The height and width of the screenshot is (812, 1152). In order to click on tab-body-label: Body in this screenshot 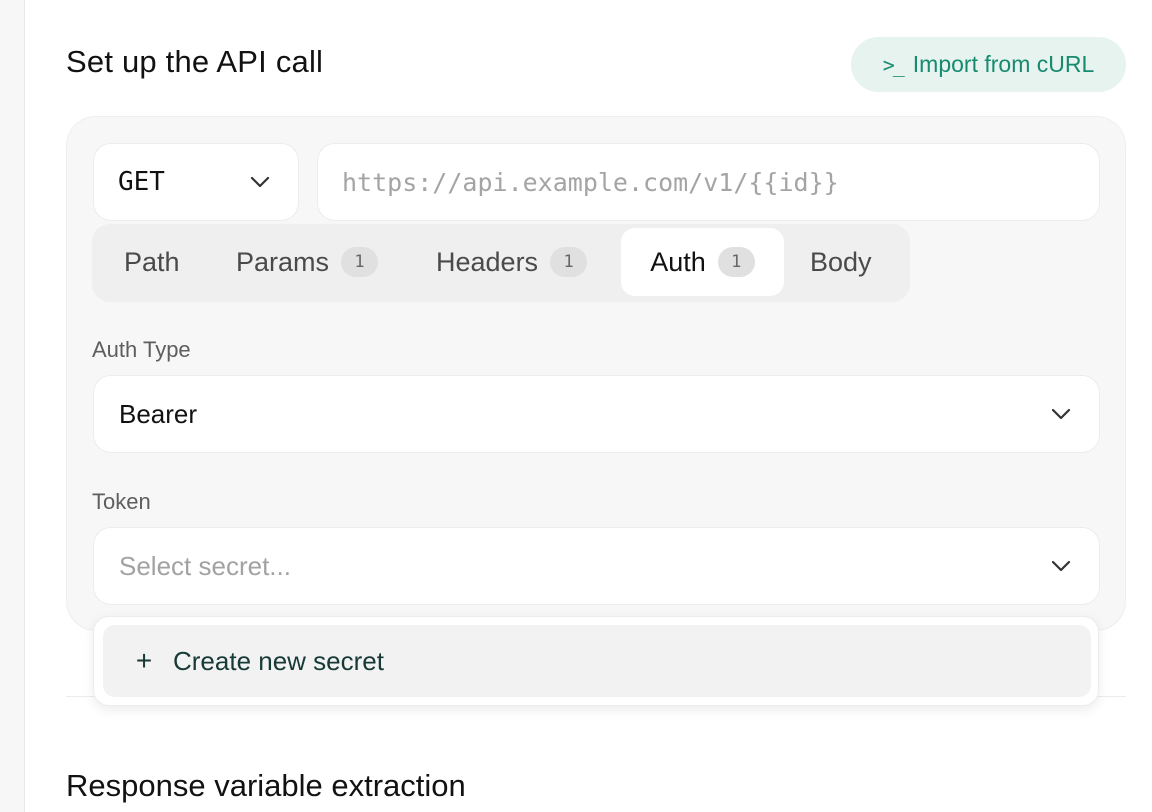, I will do `click(841, 261)`.